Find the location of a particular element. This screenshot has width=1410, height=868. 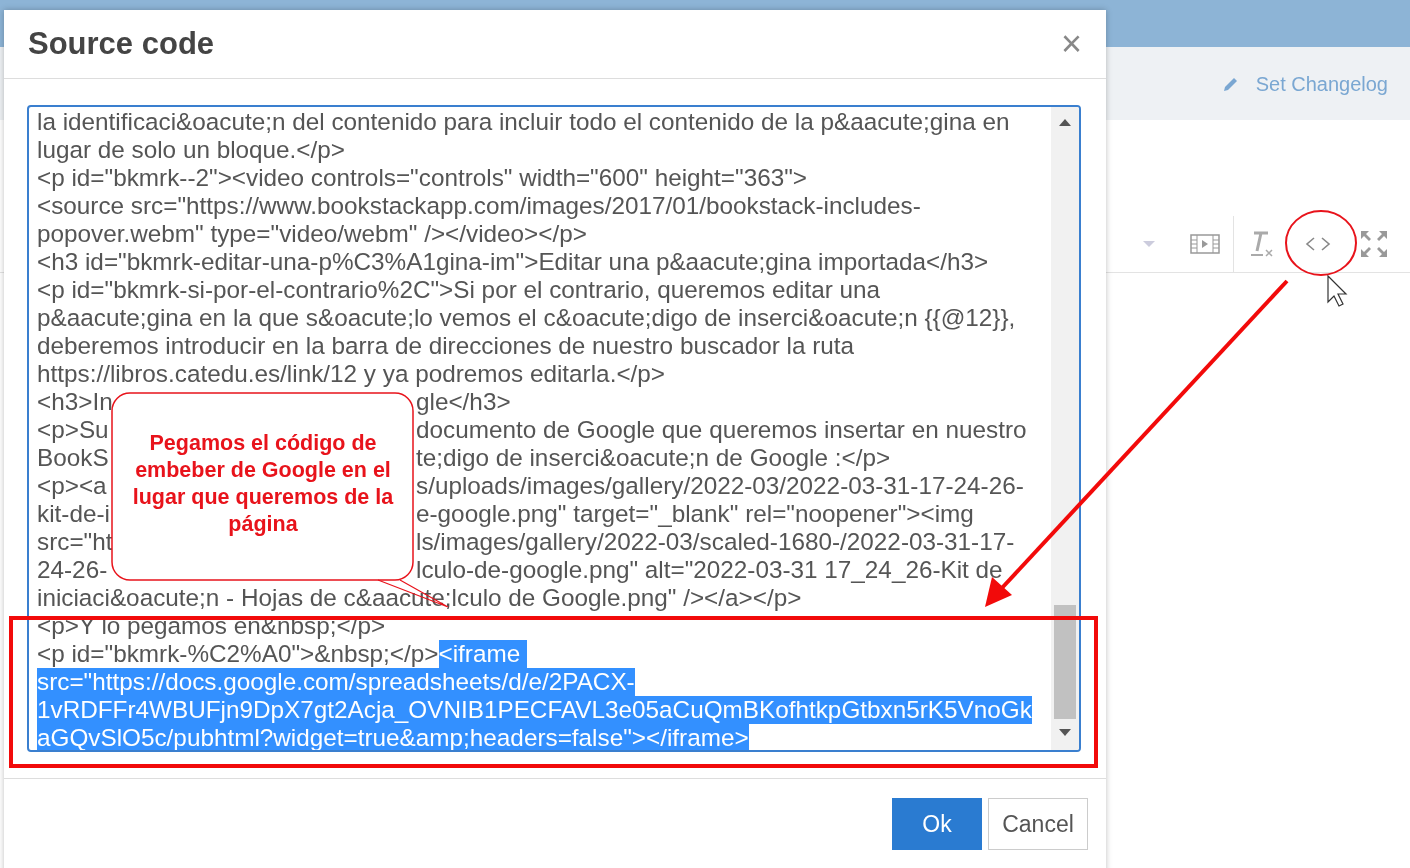

close-button: × is located at coordinates (1071, 44).